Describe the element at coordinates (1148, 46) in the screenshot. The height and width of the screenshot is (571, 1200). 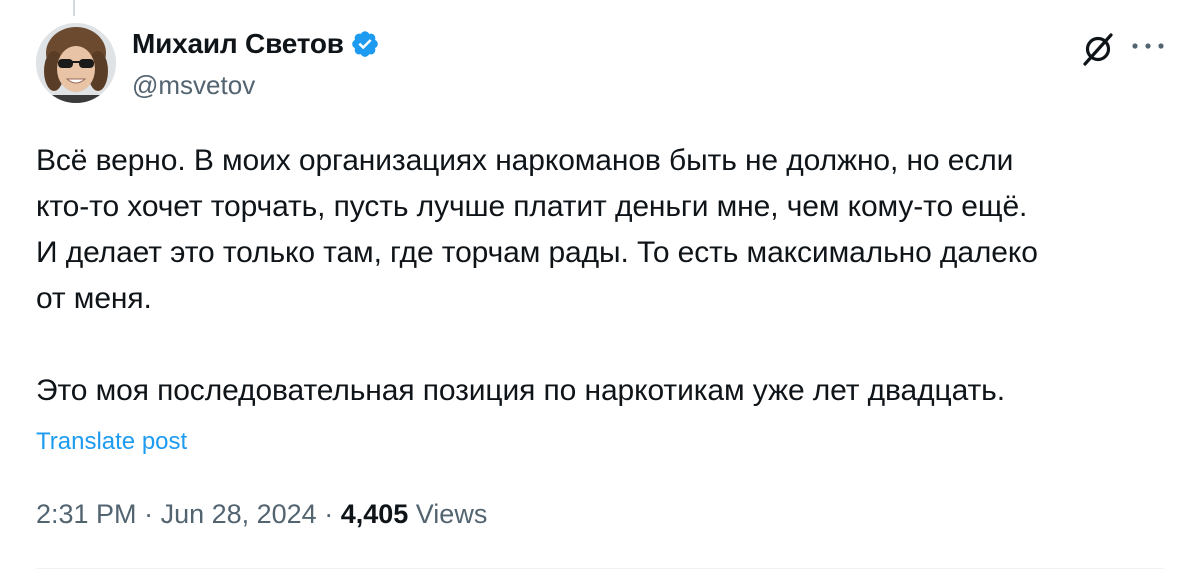
I see `more-options-icon` at that location.